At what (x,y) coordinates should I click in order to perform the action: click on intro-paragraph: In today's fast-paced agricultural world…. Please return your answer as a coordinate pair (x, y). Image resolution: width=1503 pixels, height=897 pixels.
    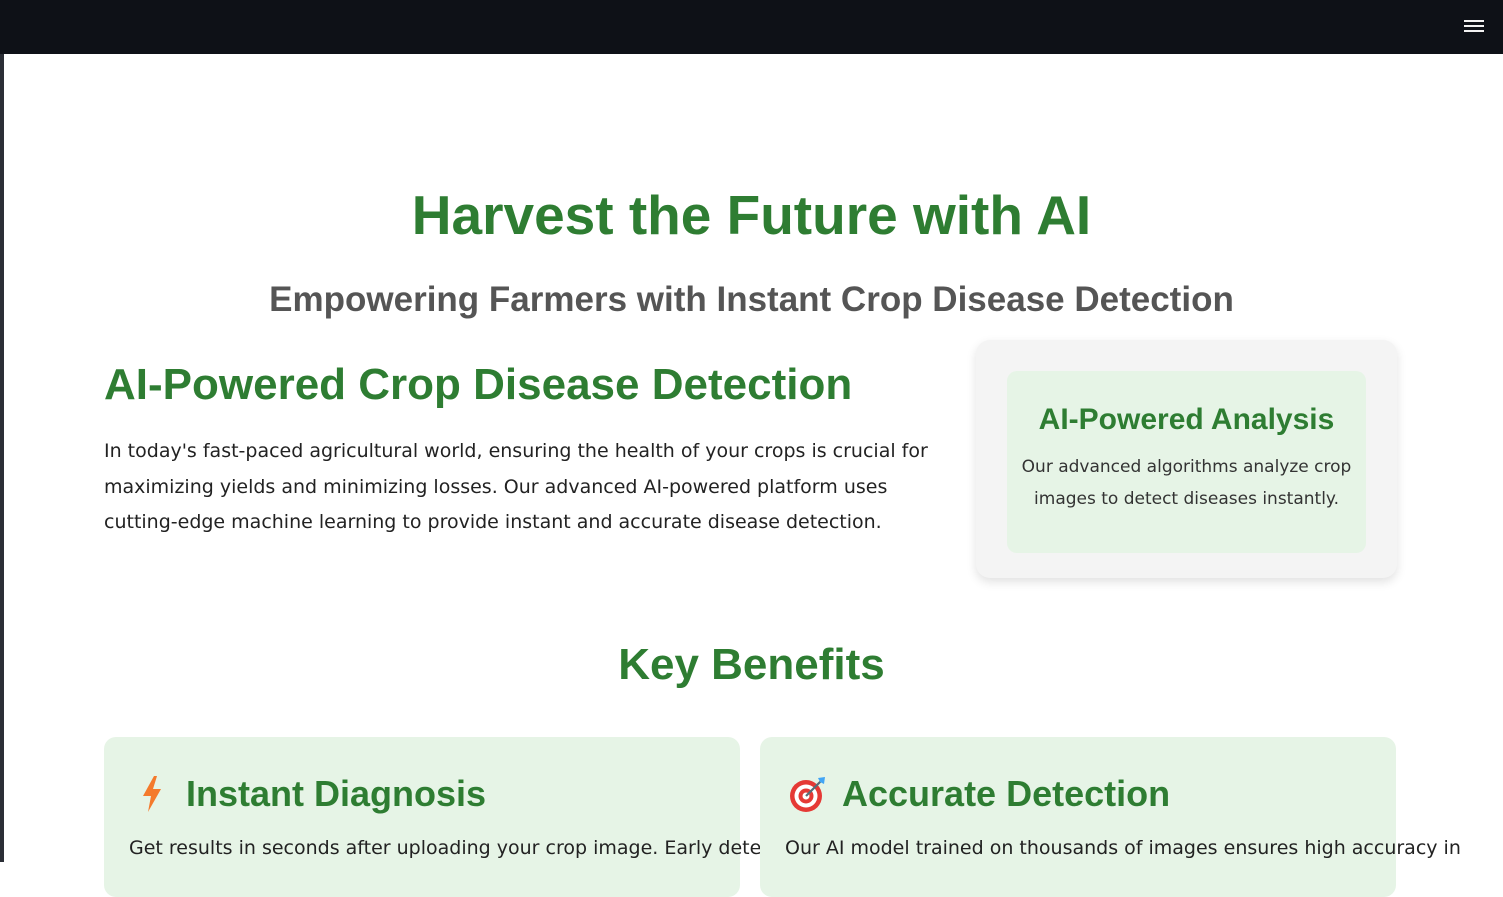
    Looking at the image, I should click on (516, 486).